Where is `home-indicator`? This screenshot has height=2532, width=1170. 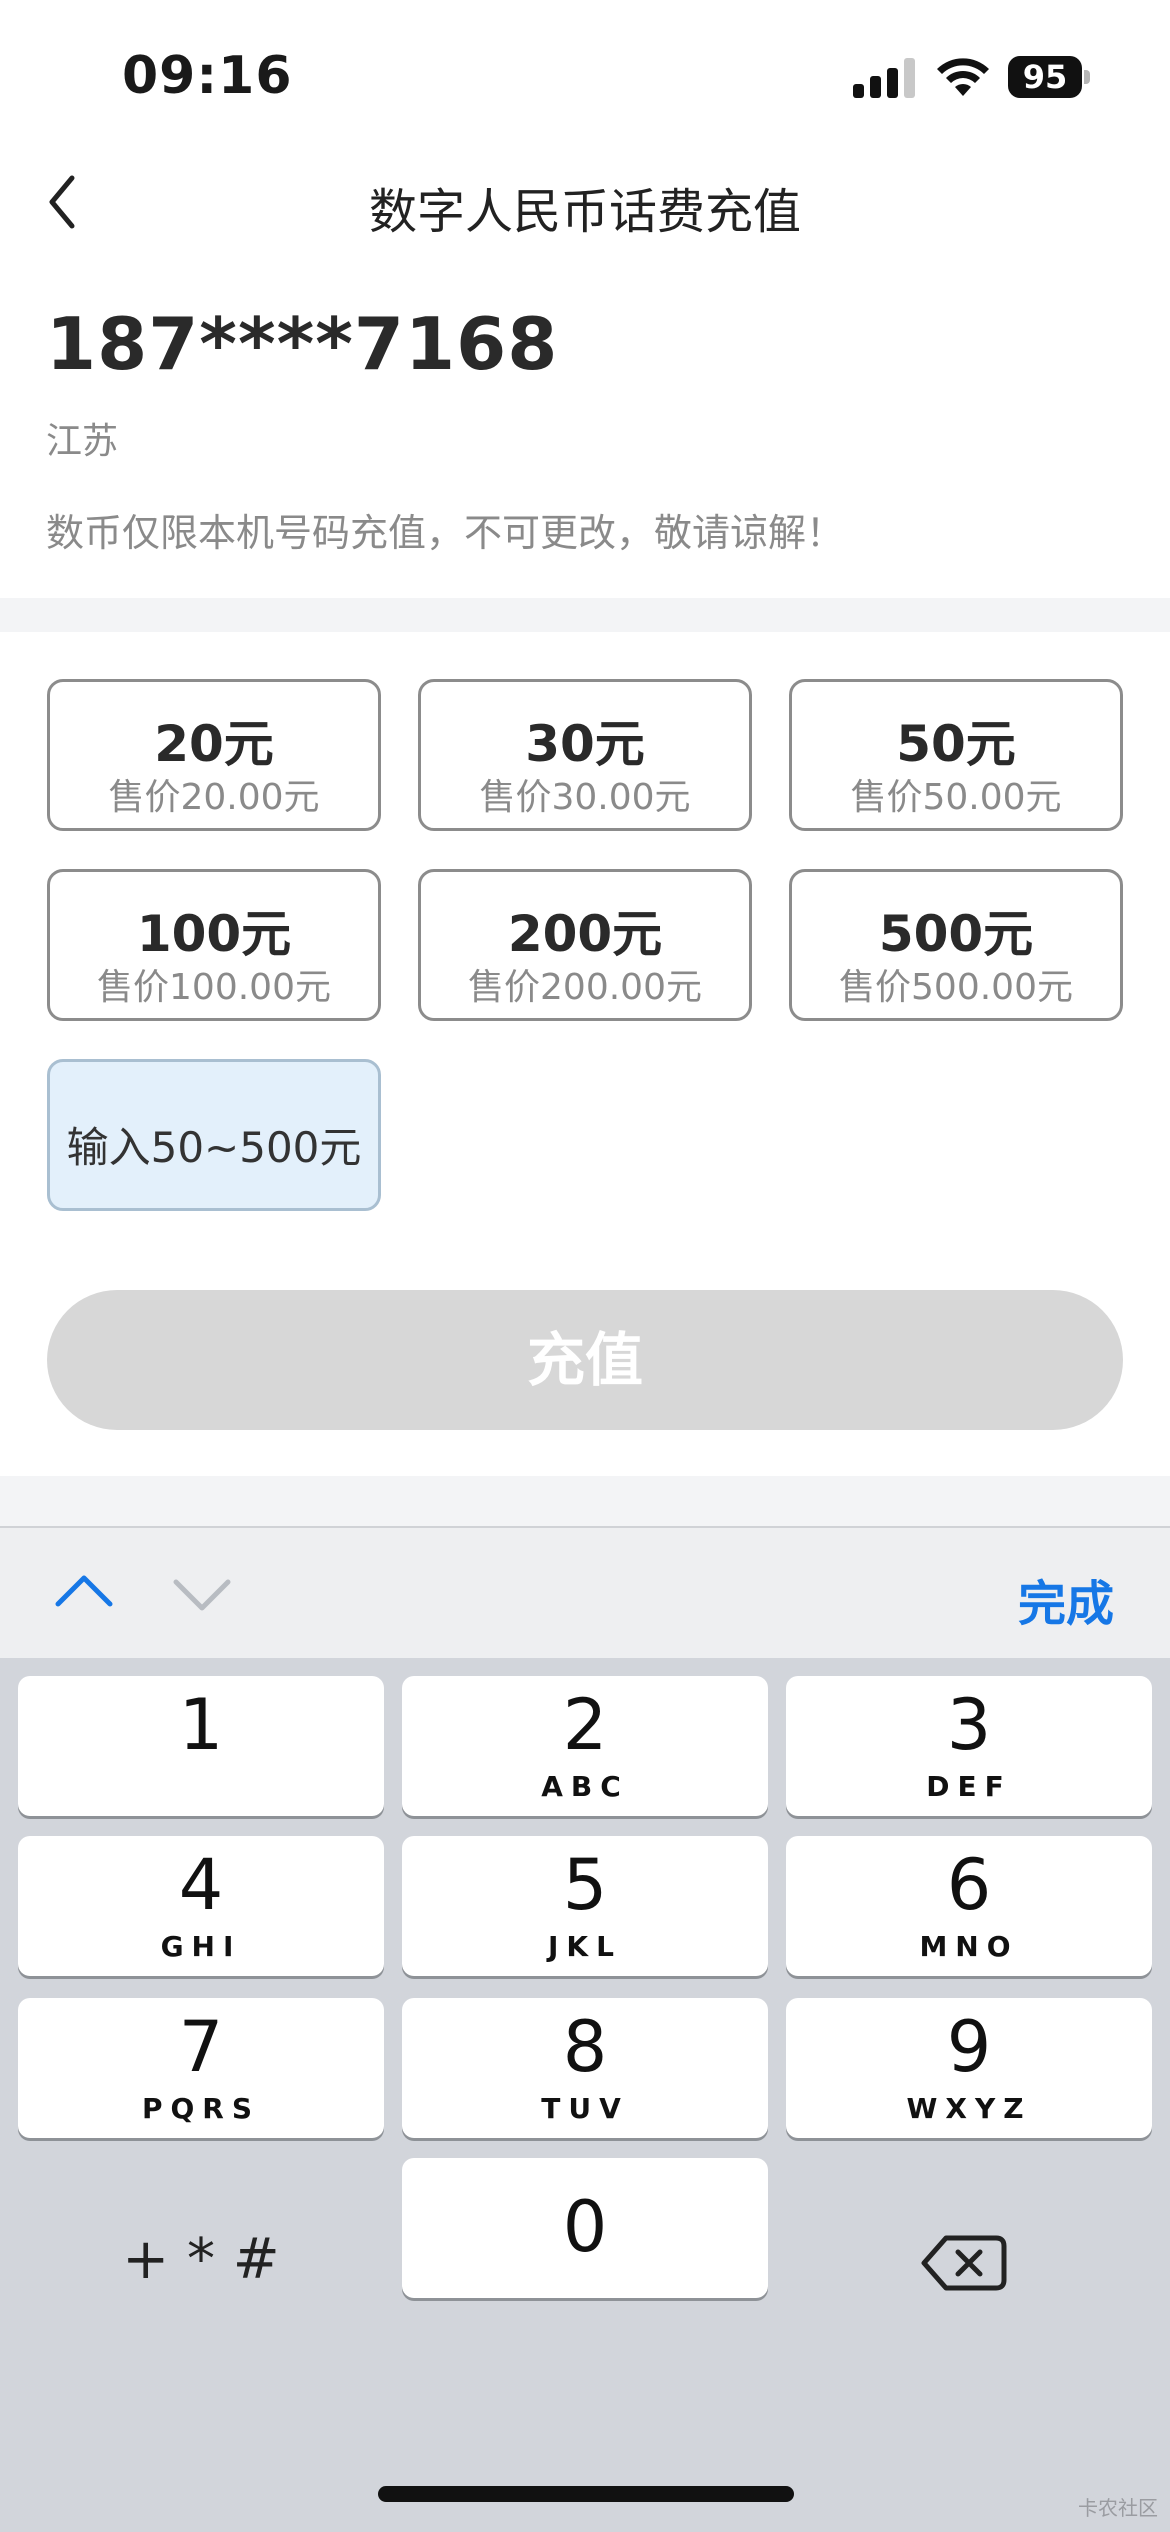 home-indicator is located at coordinates (586, 2494).